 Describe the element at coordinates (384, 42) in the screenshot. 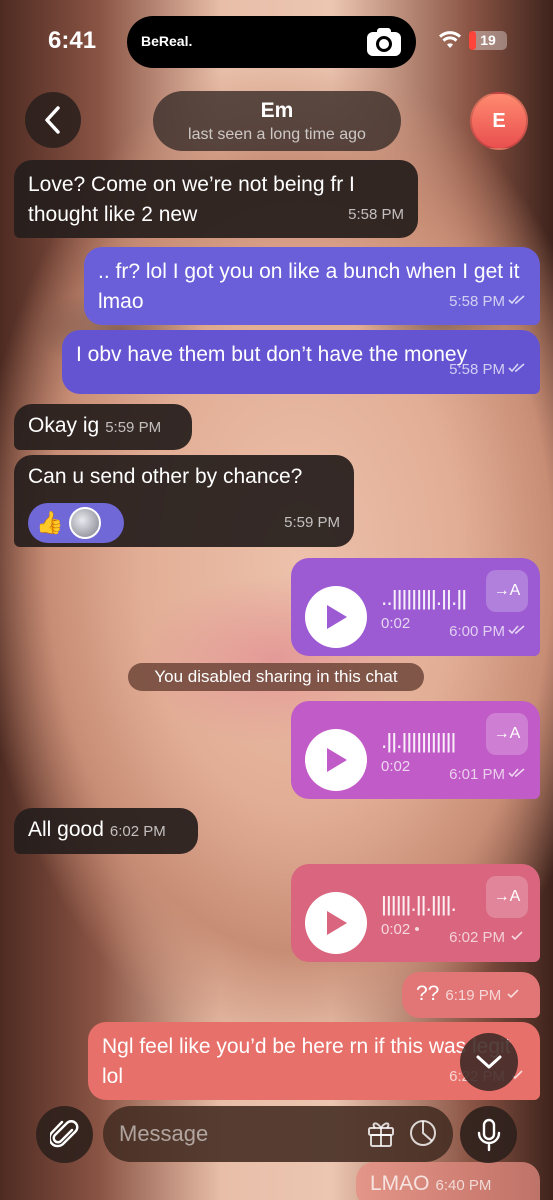

I see `camera-icon` at that location.